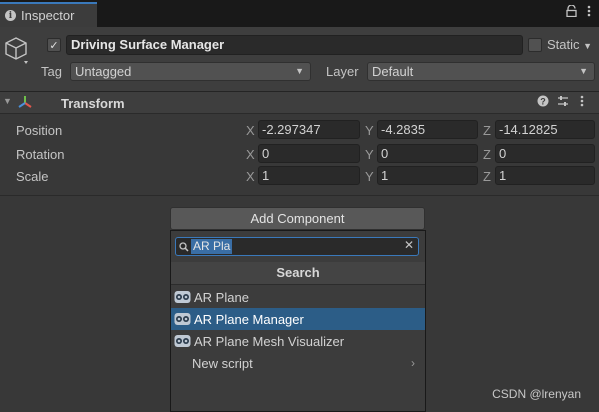 The height and width of the screenshot is (412, 599). Describe the element at coordinates (427, 175) in the screenshot. I see `scale-y-field: 1` at that location.